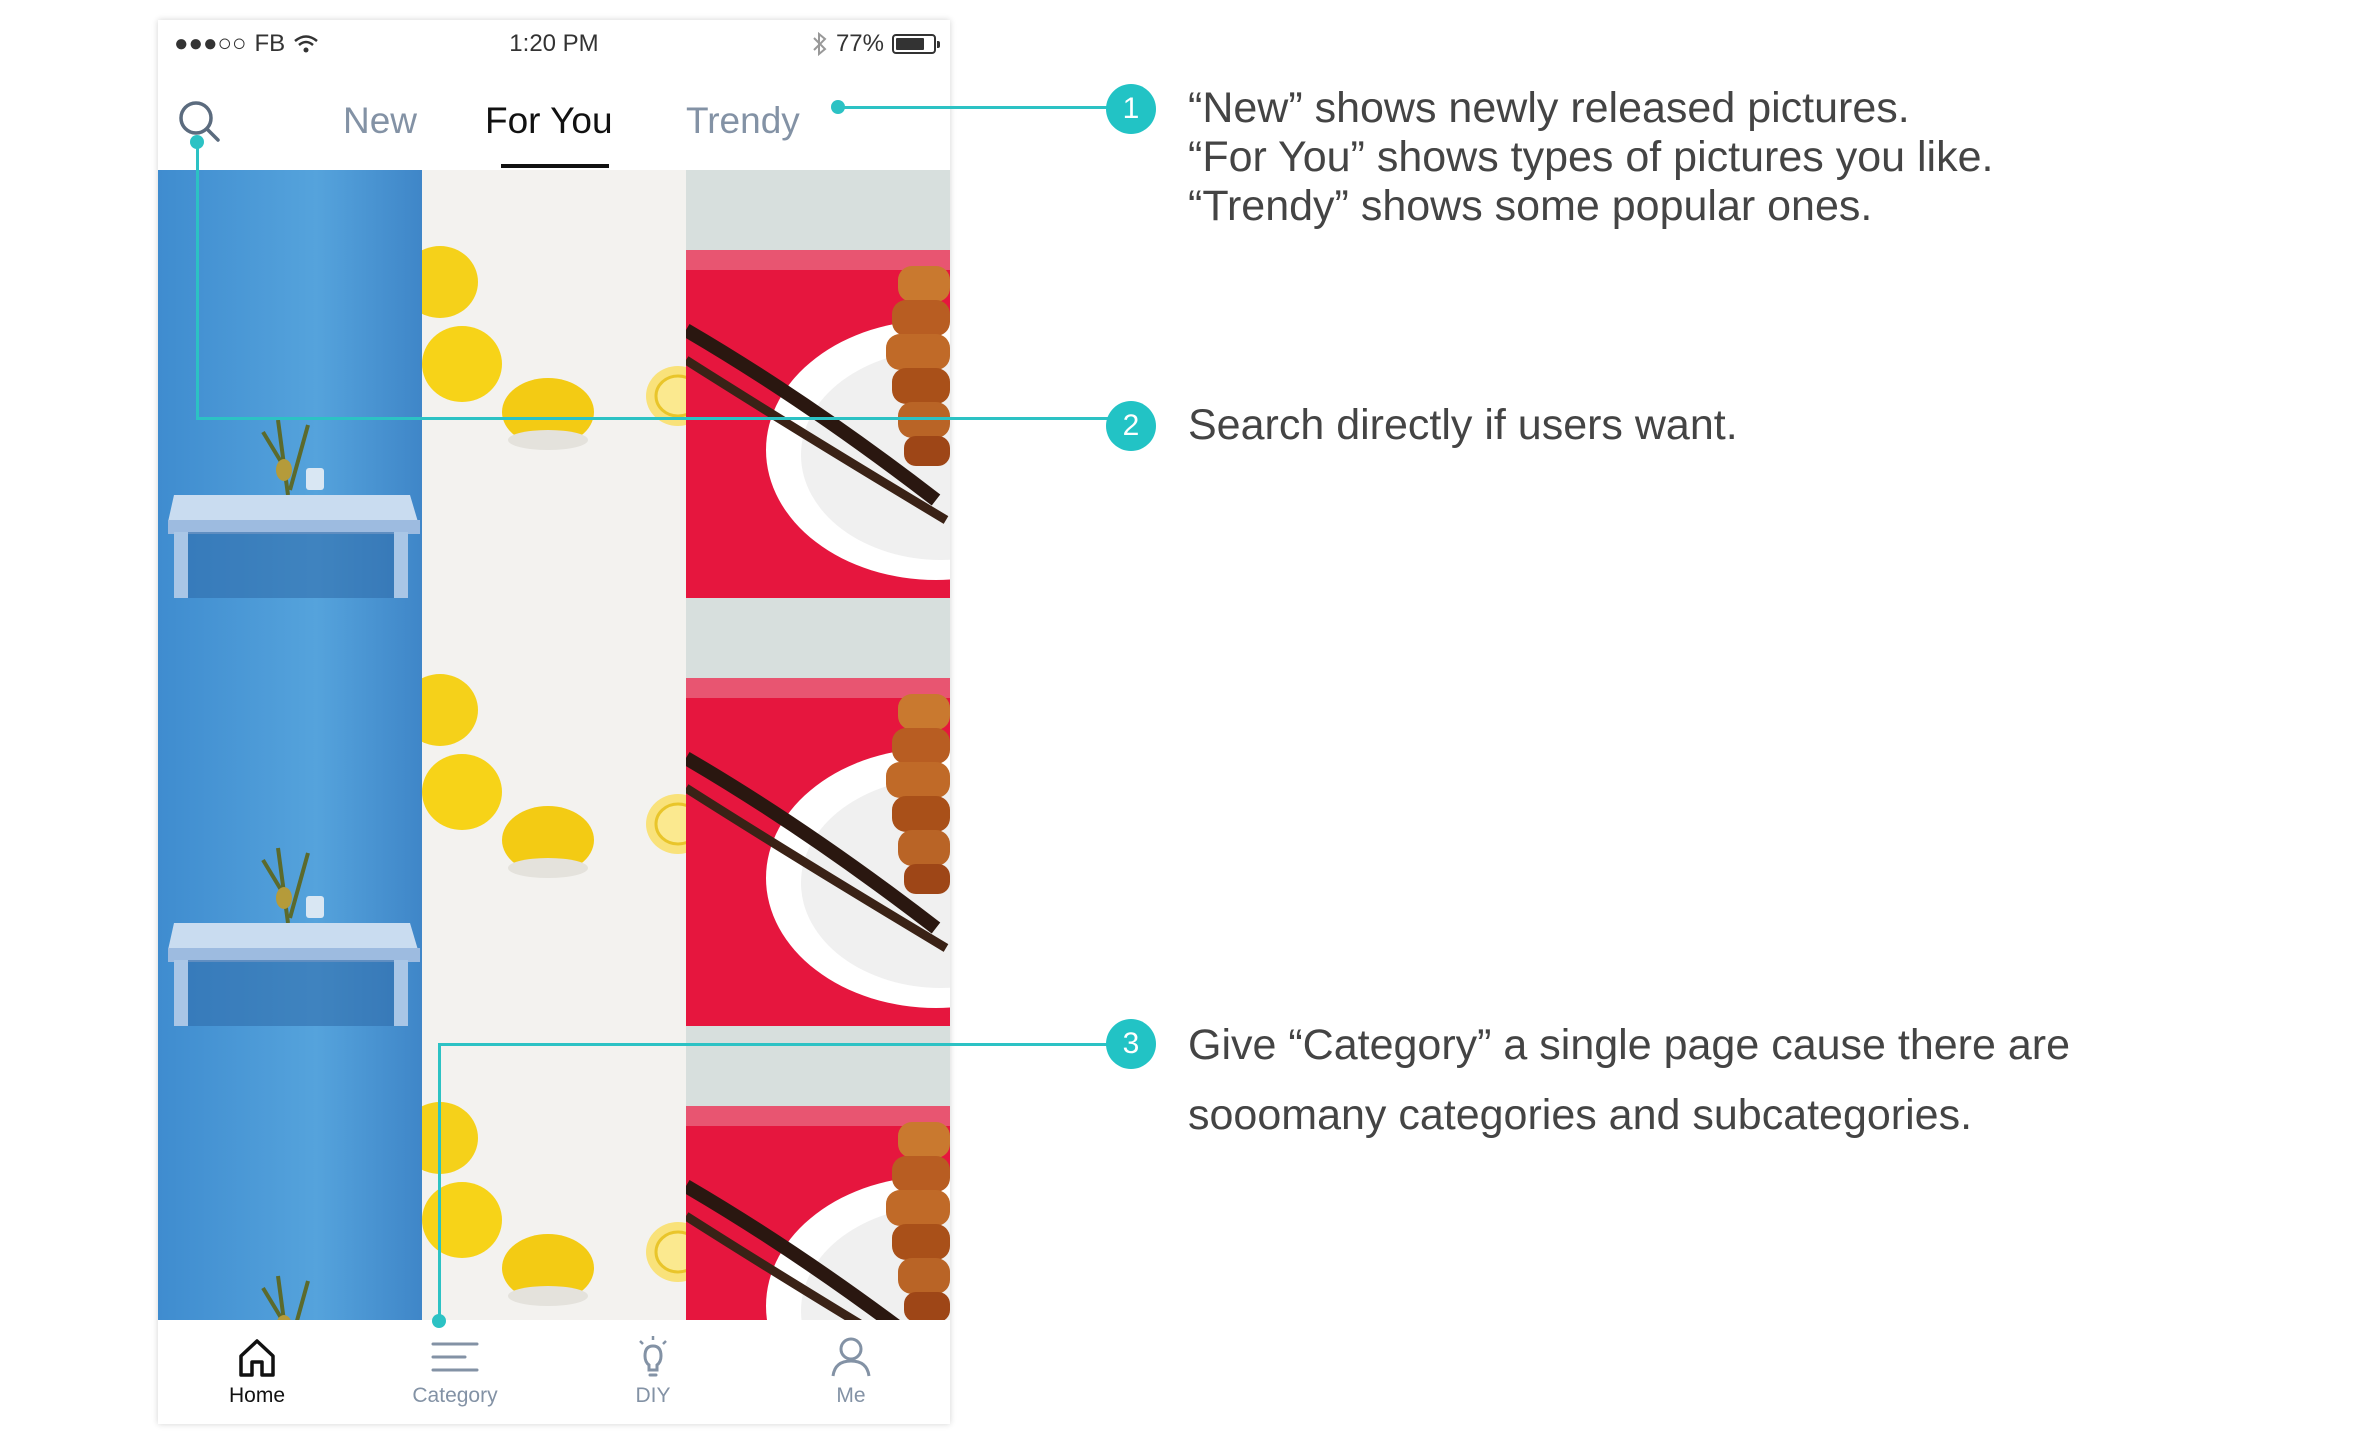 Image resolution: width=2368 pixels, height=1442 pixels. I want to click on tab-home: Home, so click(257, 1372).